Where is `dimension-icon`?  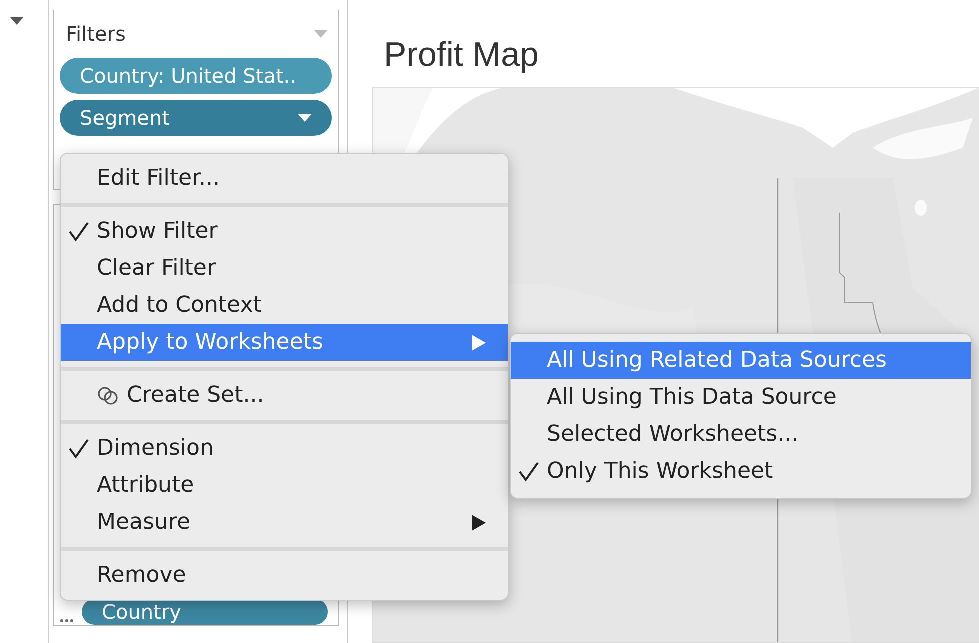 dimension-icon is located at coordinates (67, 621).